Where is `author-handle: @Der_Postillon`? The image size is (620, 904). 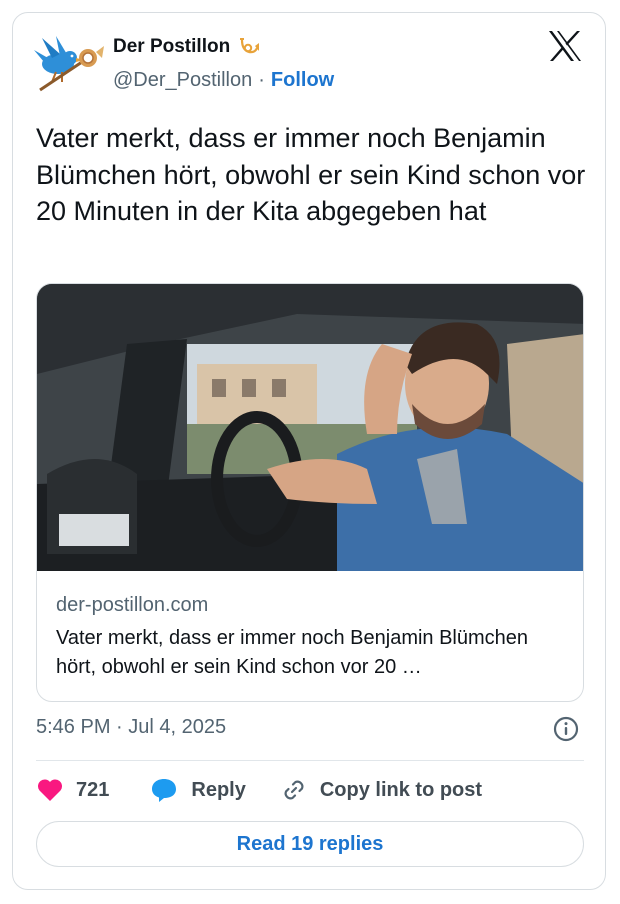
author-handle: @Der_Postillon is located at coordinates (182, 80).